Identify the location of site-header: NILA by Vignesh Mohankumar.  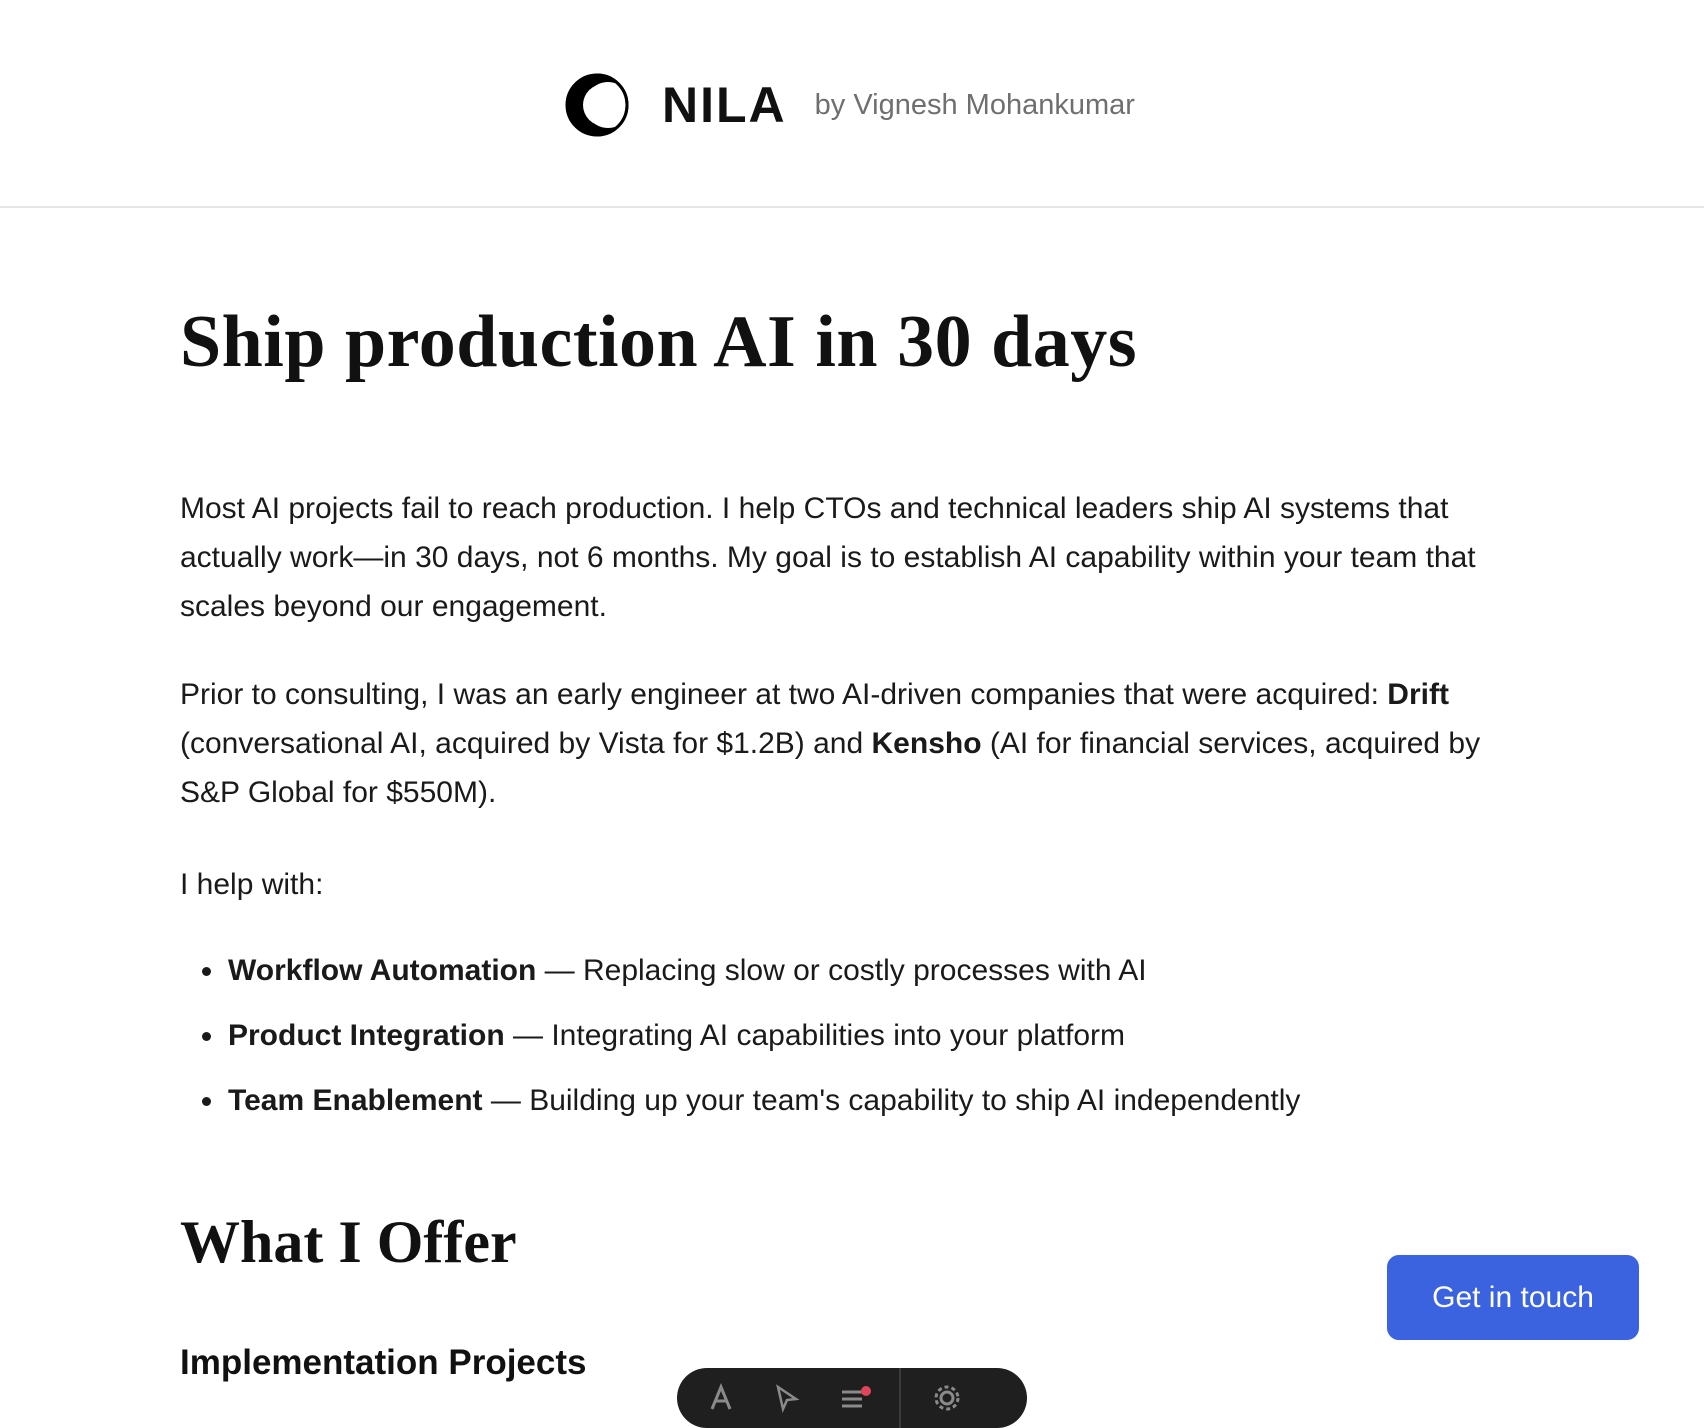
(852, 104).